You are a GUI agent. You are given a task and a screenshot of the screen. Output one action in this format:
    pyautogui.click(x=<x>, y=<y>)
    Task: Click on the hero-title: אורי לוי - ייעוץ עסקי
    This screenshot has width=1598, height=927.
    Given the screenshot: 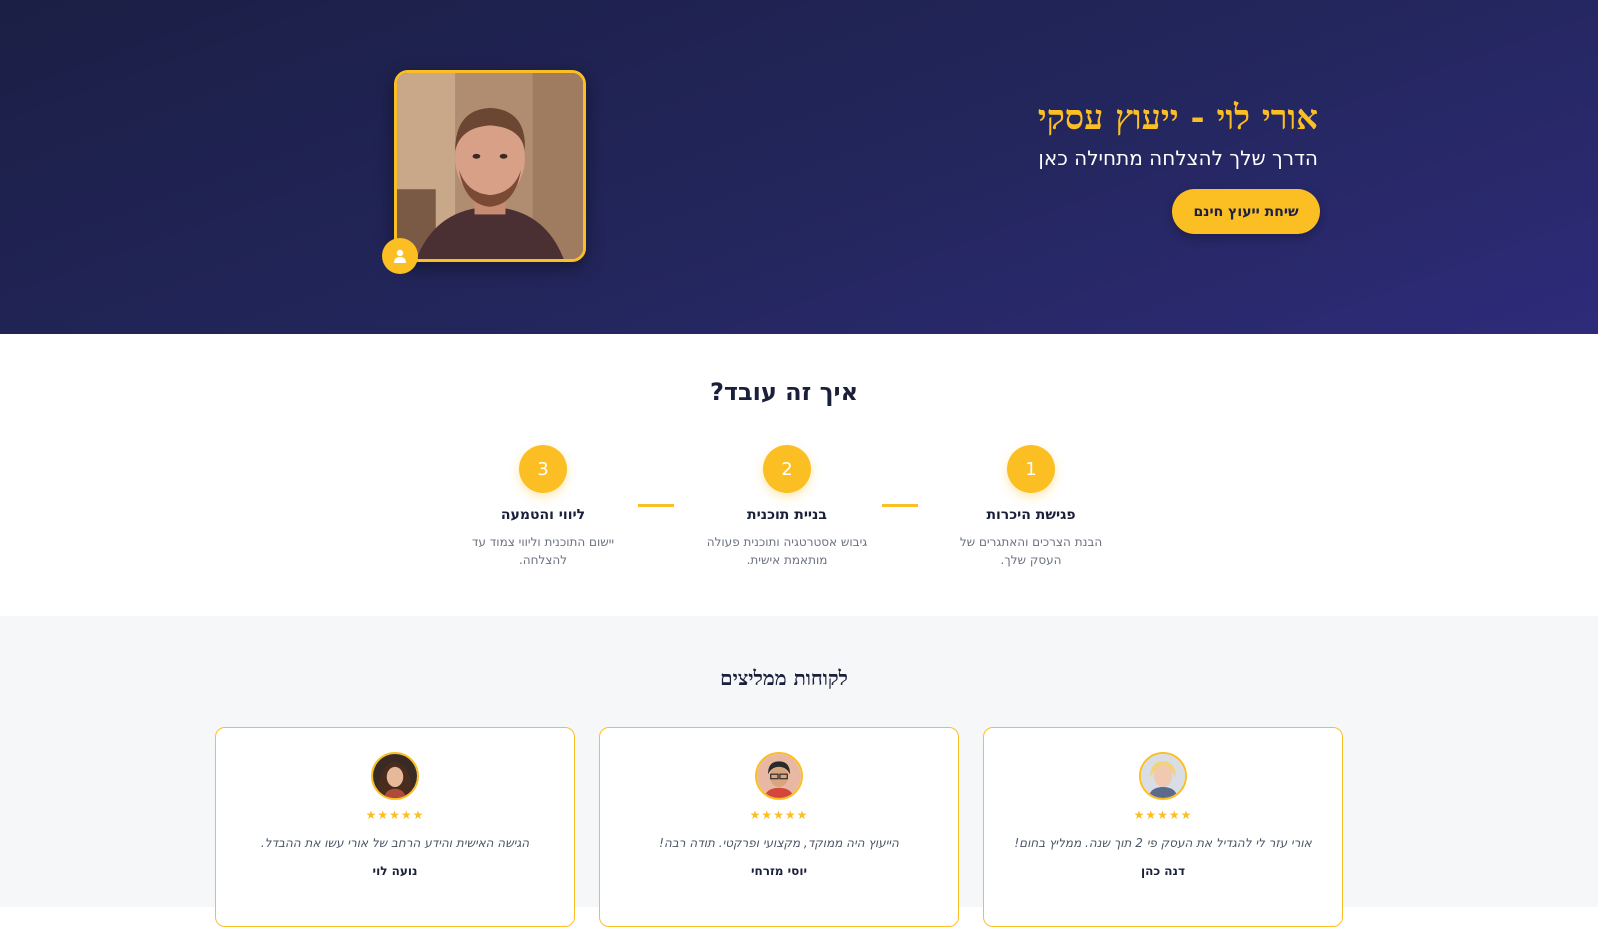 What is the action you would take?
    pyautogui.click(x=1177, y=118)
    